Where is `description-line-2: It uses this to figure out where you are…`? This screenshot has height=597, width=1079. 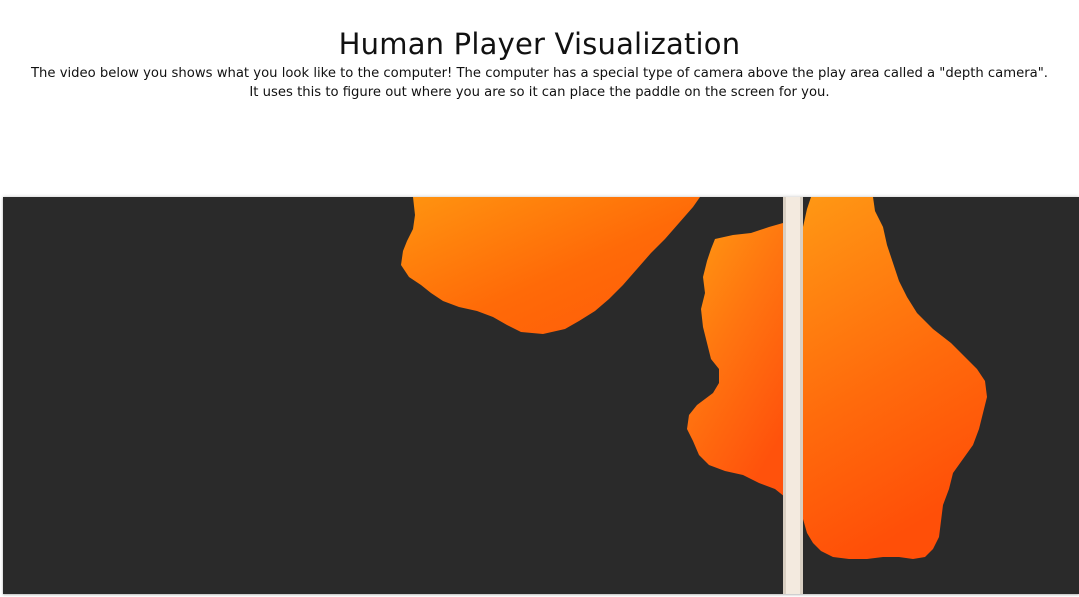
description-line-2: It uses this to figure out where you are… is located at coordinates (539, 92).